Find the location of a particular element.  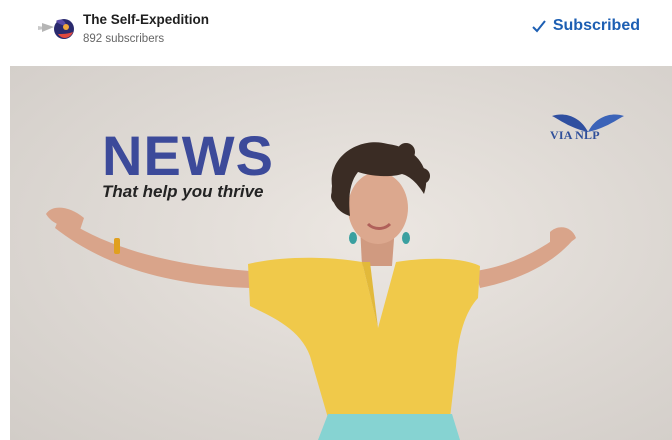

subscribed-label: Subscribed is located at coordinates (596, 25).